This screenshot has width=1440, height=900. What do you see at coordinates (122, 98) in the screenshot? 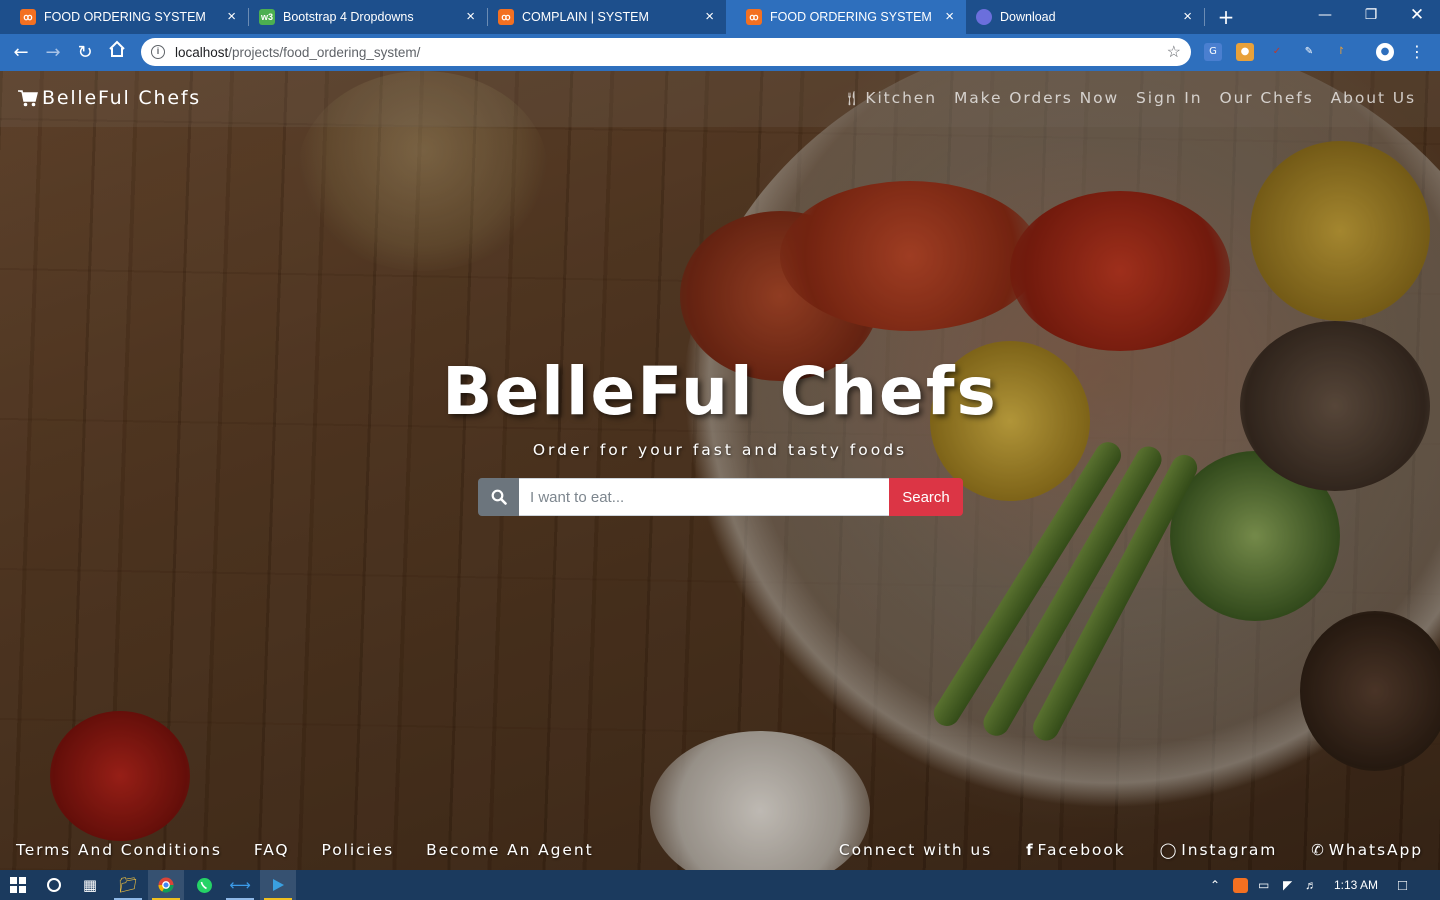
I see `brand-name: BelleFul Chefs` at bounding box center [122, 98].